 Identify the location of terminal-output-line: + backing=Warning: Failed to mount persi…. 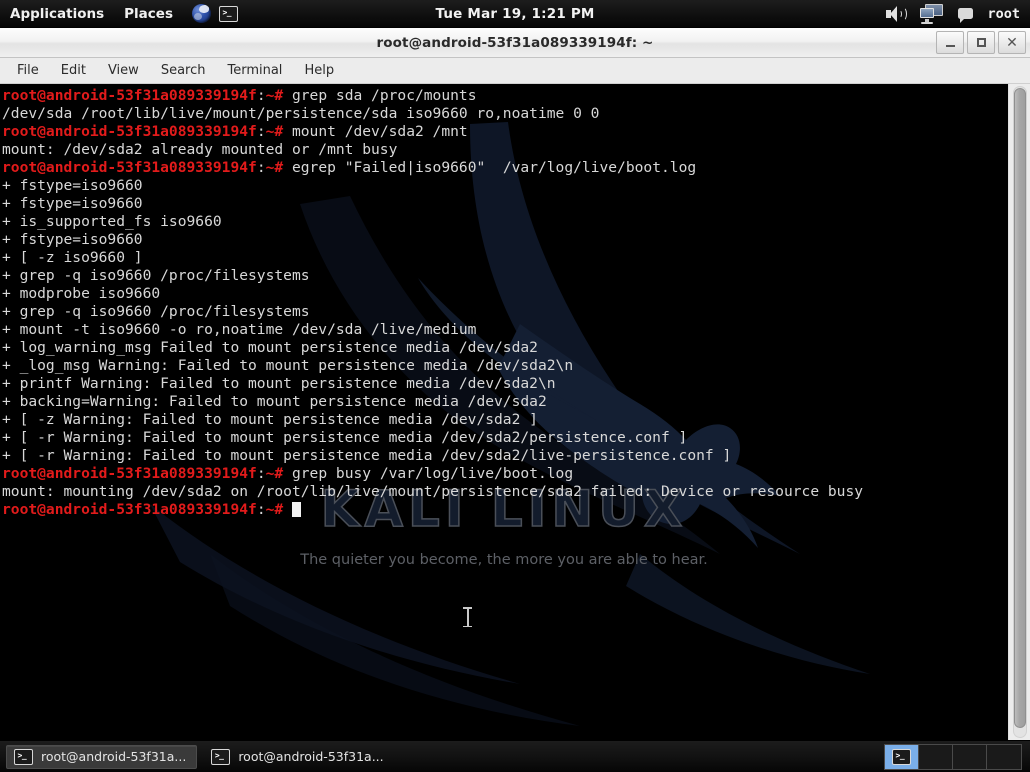
(432, 402).